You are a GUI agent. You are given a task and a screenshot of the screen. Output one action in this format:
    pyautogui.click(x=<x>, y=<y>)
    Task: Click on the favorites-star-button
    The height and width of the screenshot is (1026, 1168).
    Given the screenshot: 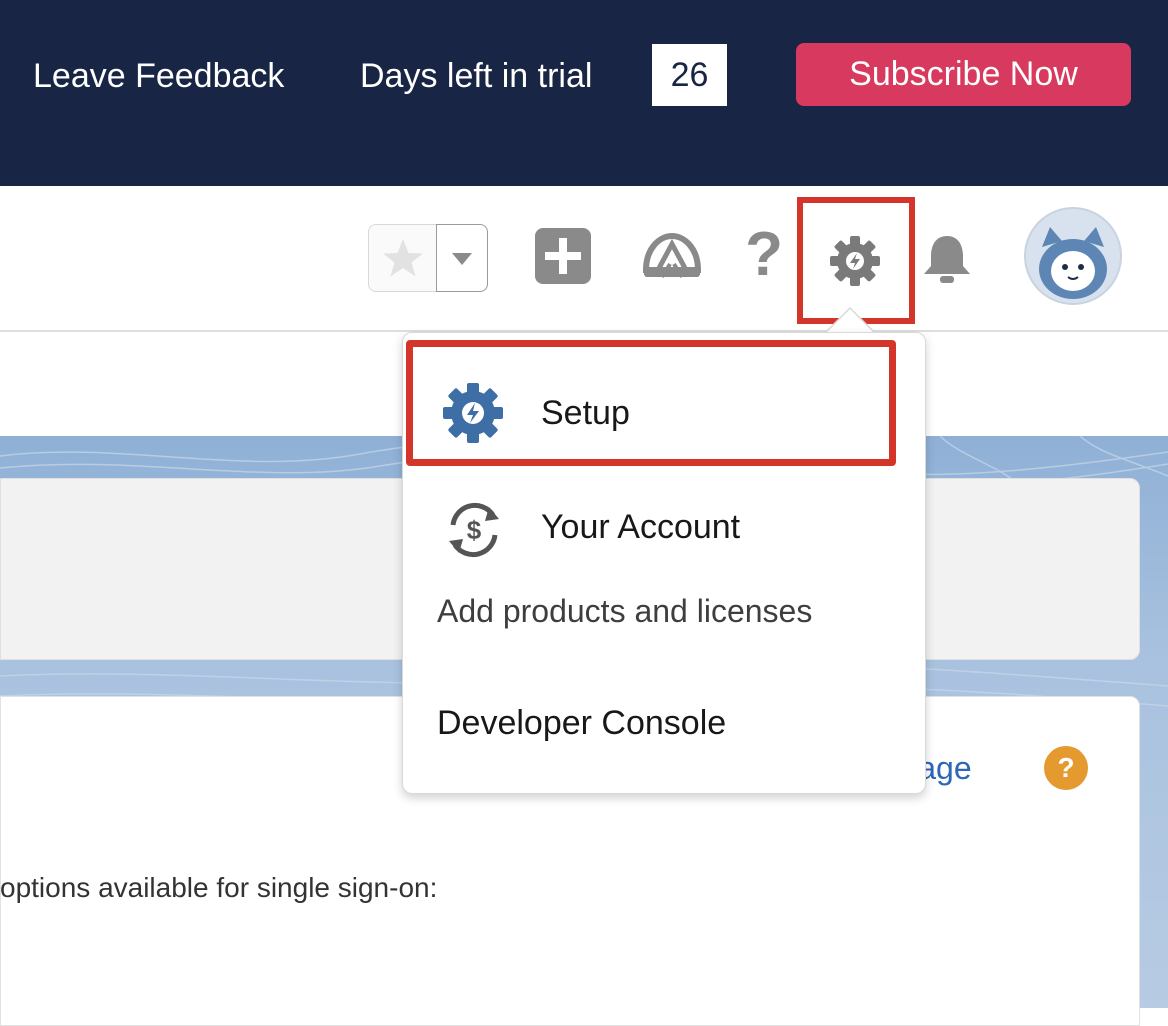 What is the action you would take?
    pyautogui.click(x=402, y=258)
    